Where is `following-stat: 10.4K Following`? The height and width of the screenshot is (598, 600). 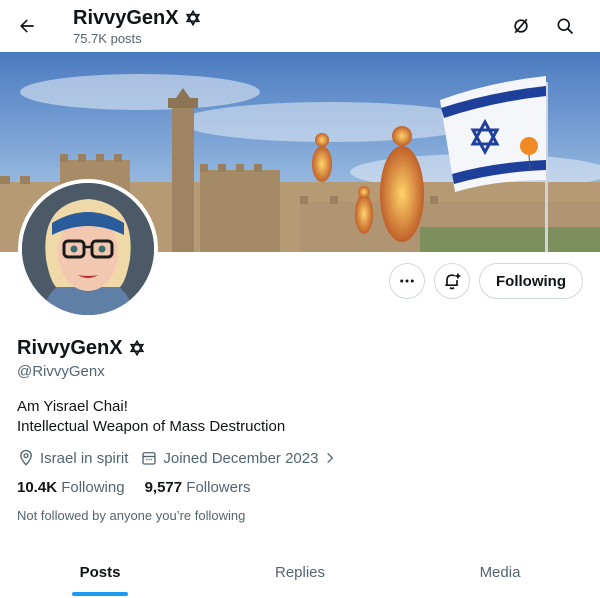 following-stat: 10.4K Following is located at coordinates (71, 487).